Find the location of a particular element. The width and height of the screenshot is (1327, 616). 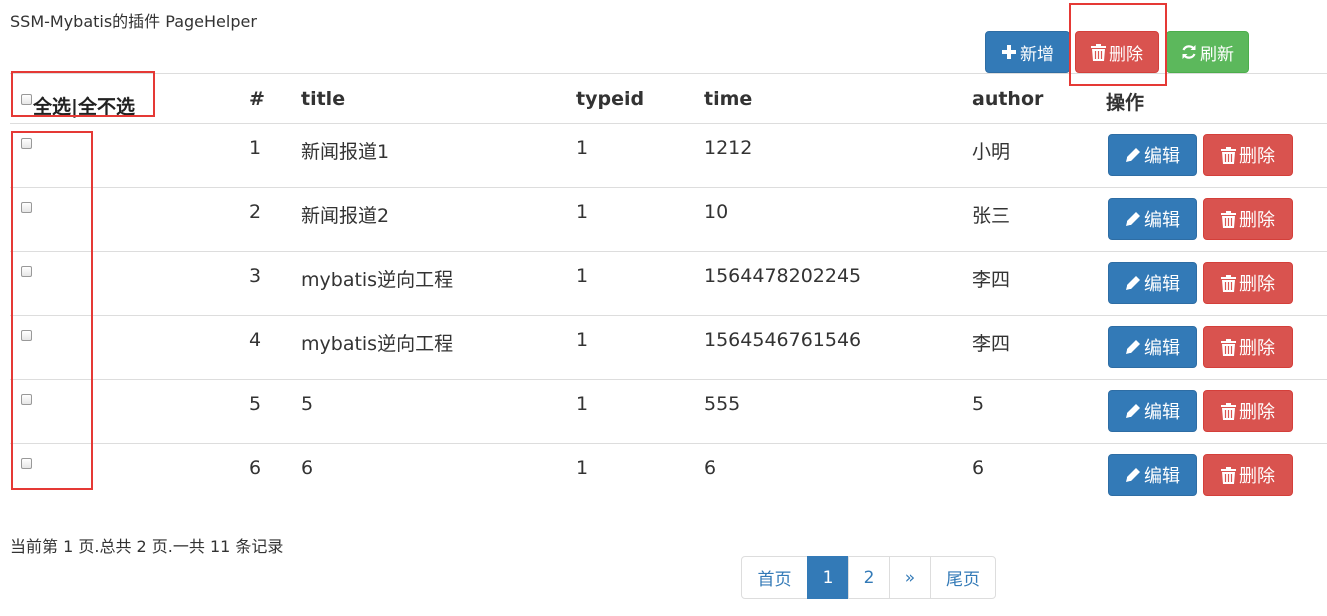

select-all-checkbox is located at coordinates (26, 99).